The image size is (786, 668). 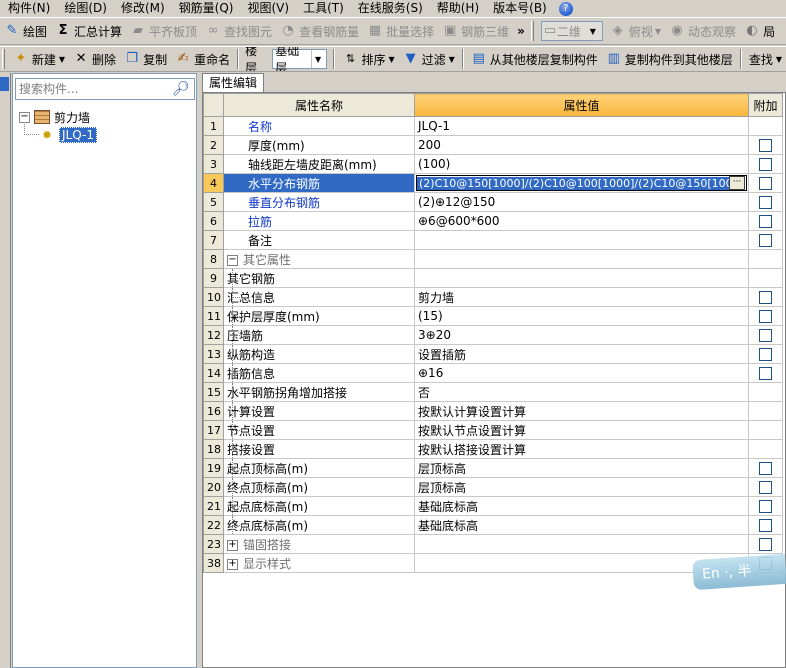 I want to click on table-row: 13 纵筋构造 设置插筋, so click(x=493, y=354).